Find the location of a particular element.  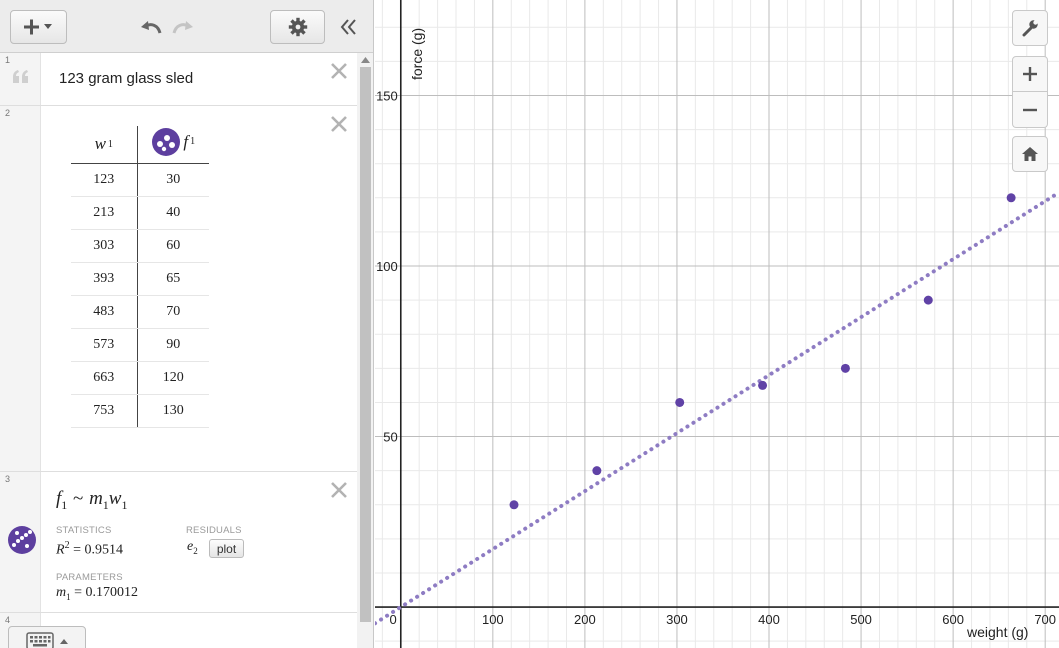

x-tick-label: 0 is located at coordinates (393, 619).